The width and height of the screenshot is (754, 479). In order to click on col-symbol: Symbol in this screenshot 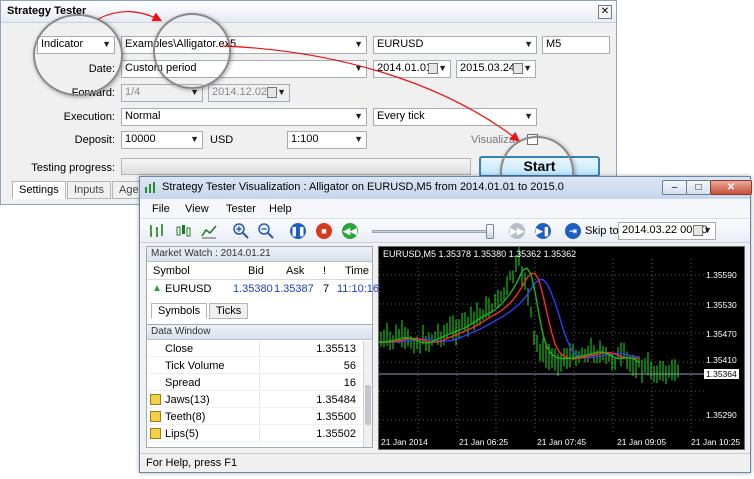, I will do `click(171, 271)`.